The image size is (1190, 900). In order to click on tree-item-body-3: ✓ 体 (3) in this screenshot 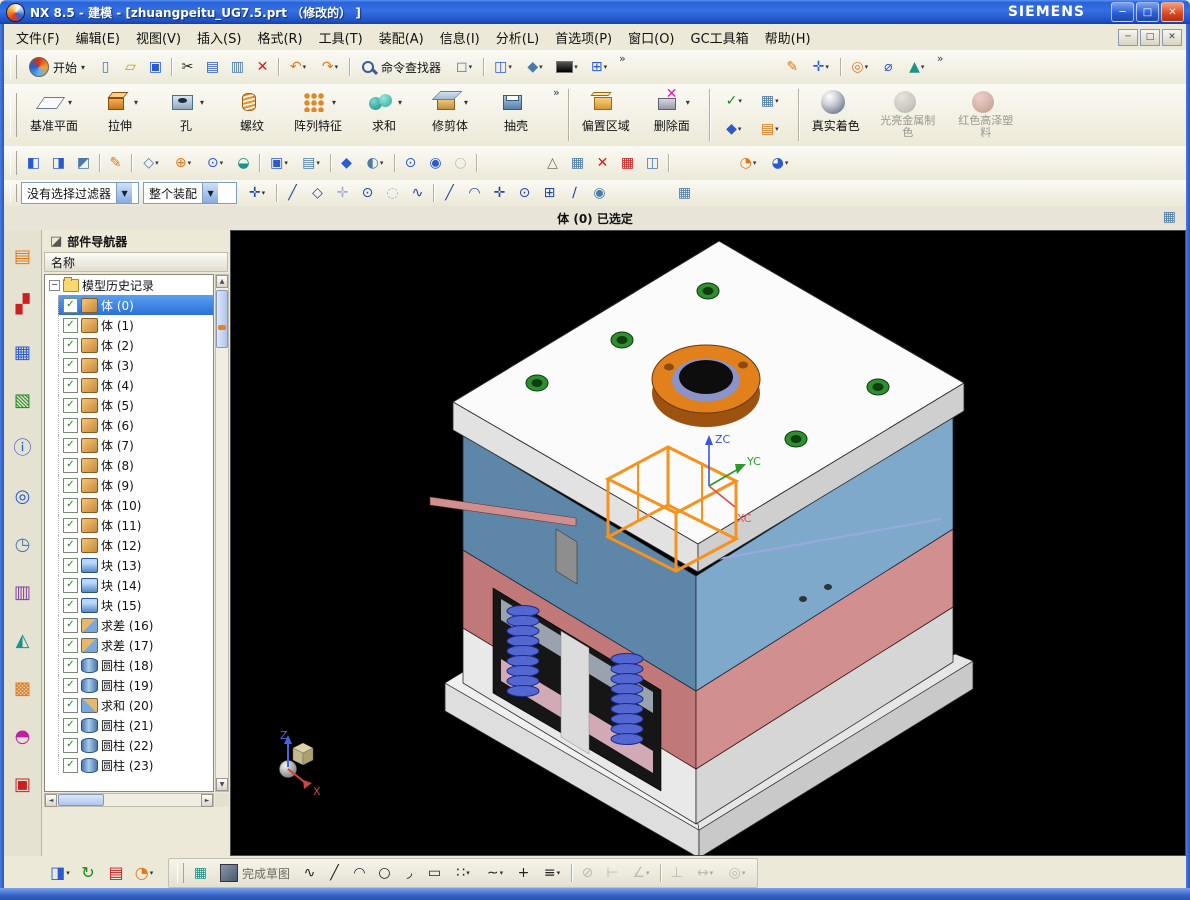, I will do `click(135, 365)`.